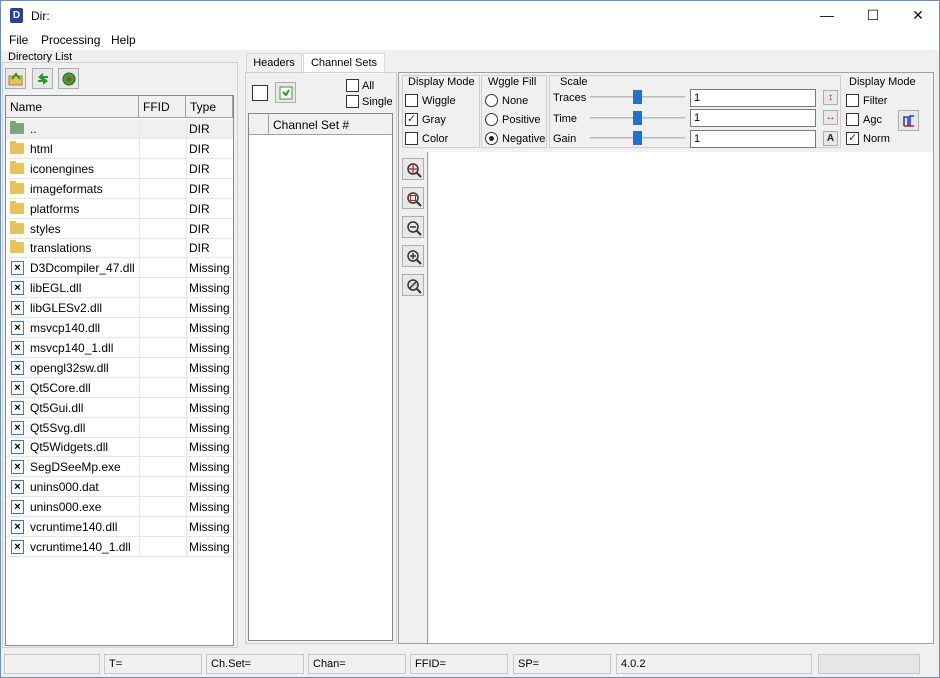  I want to click on table-row: × D3Dcompiler_47.dll Missing, so click(119, 268).